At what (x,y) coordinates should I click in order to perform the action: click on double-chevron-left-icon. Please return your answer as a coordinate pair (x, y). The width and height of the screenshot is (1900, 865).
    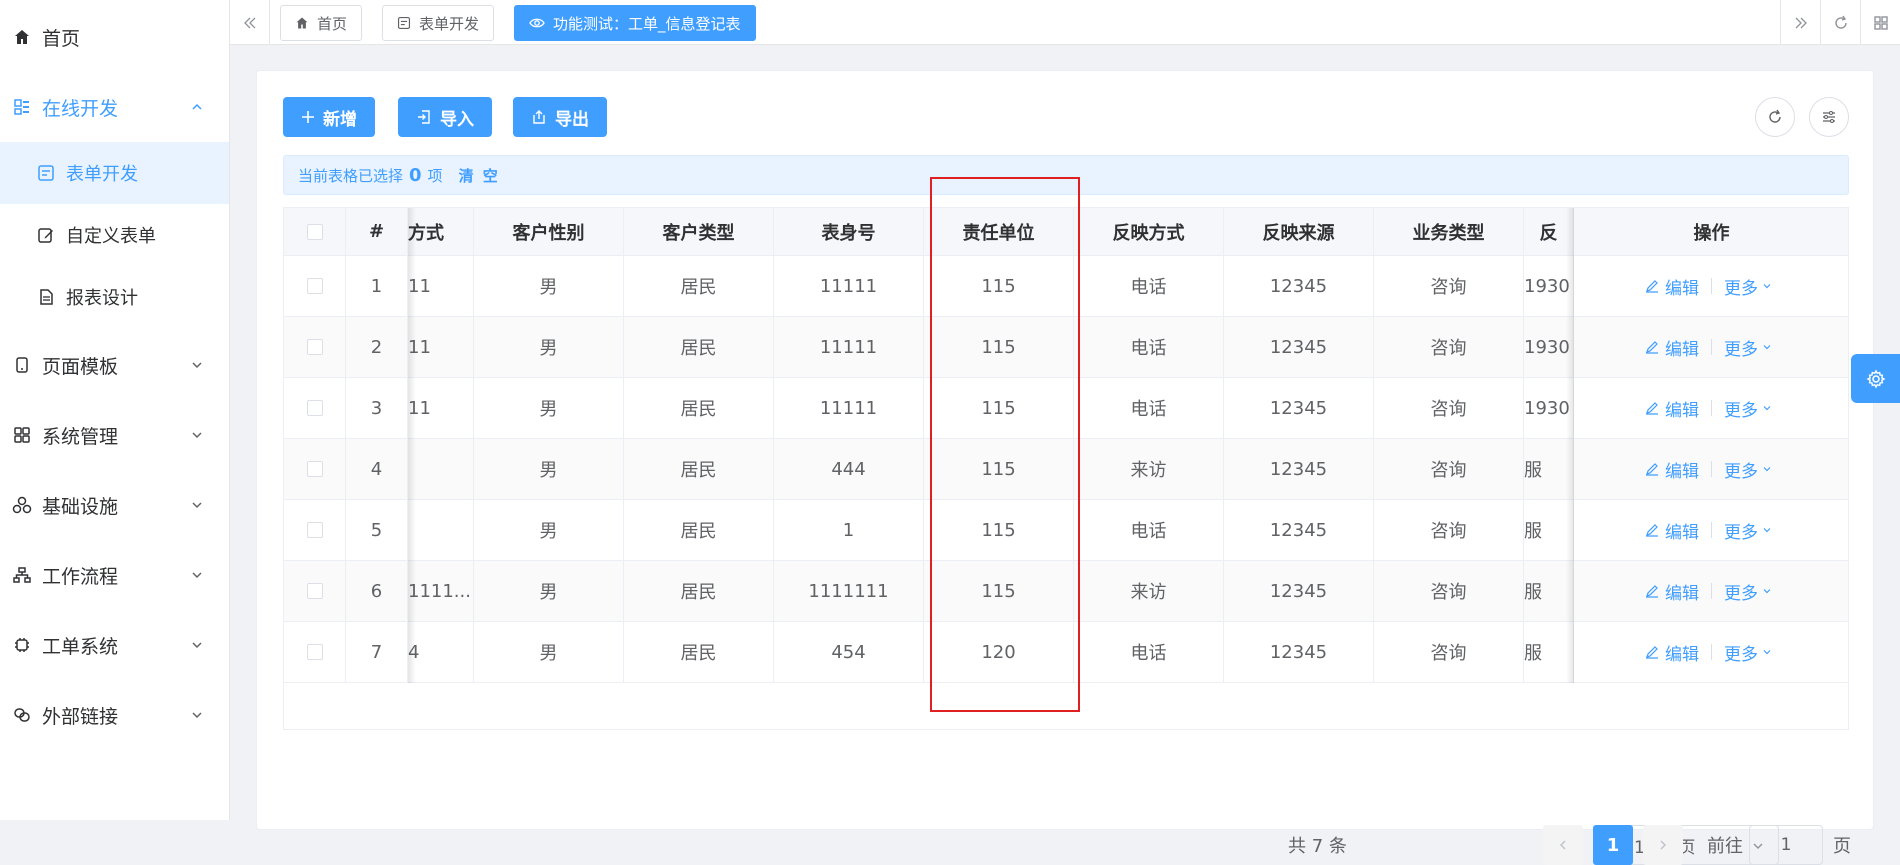
    Looking at the image, I should click on (249, 22).